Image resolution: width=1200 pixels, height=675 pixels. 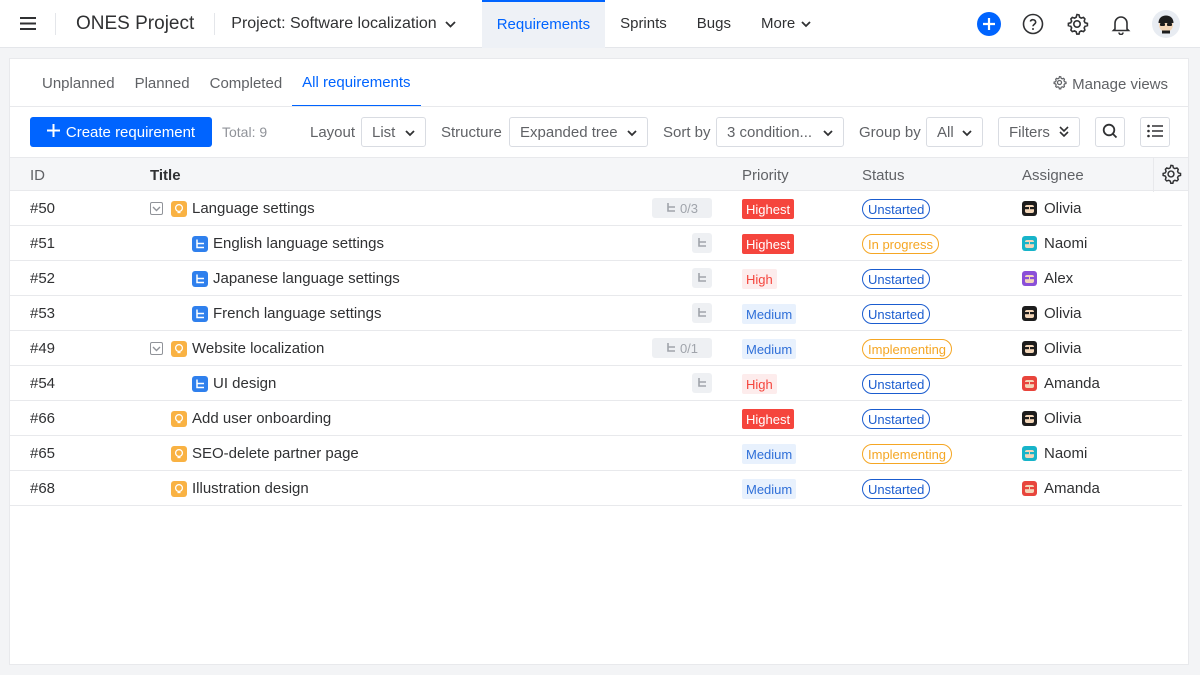 I want to click on list-options-button, so click(x=1155, y=132).